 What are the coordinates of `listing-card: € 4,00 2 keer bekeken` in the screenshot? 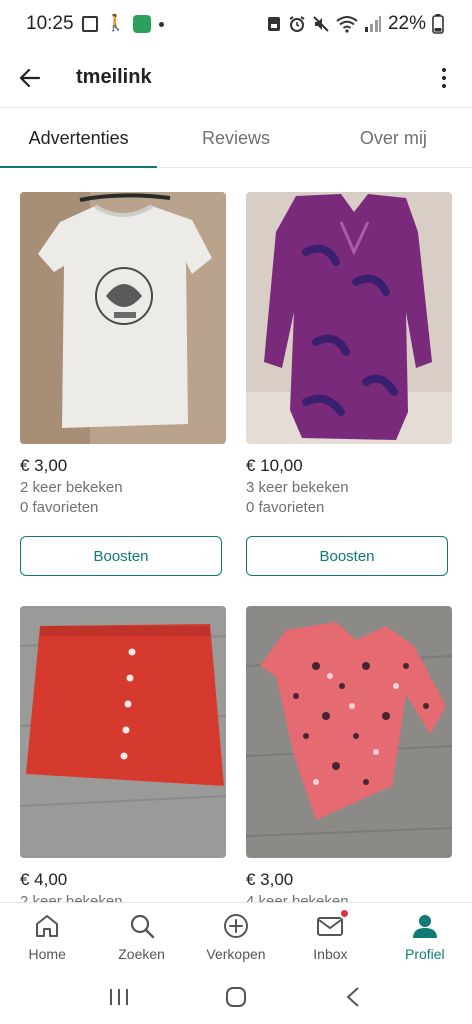 It's located at (123, 754).